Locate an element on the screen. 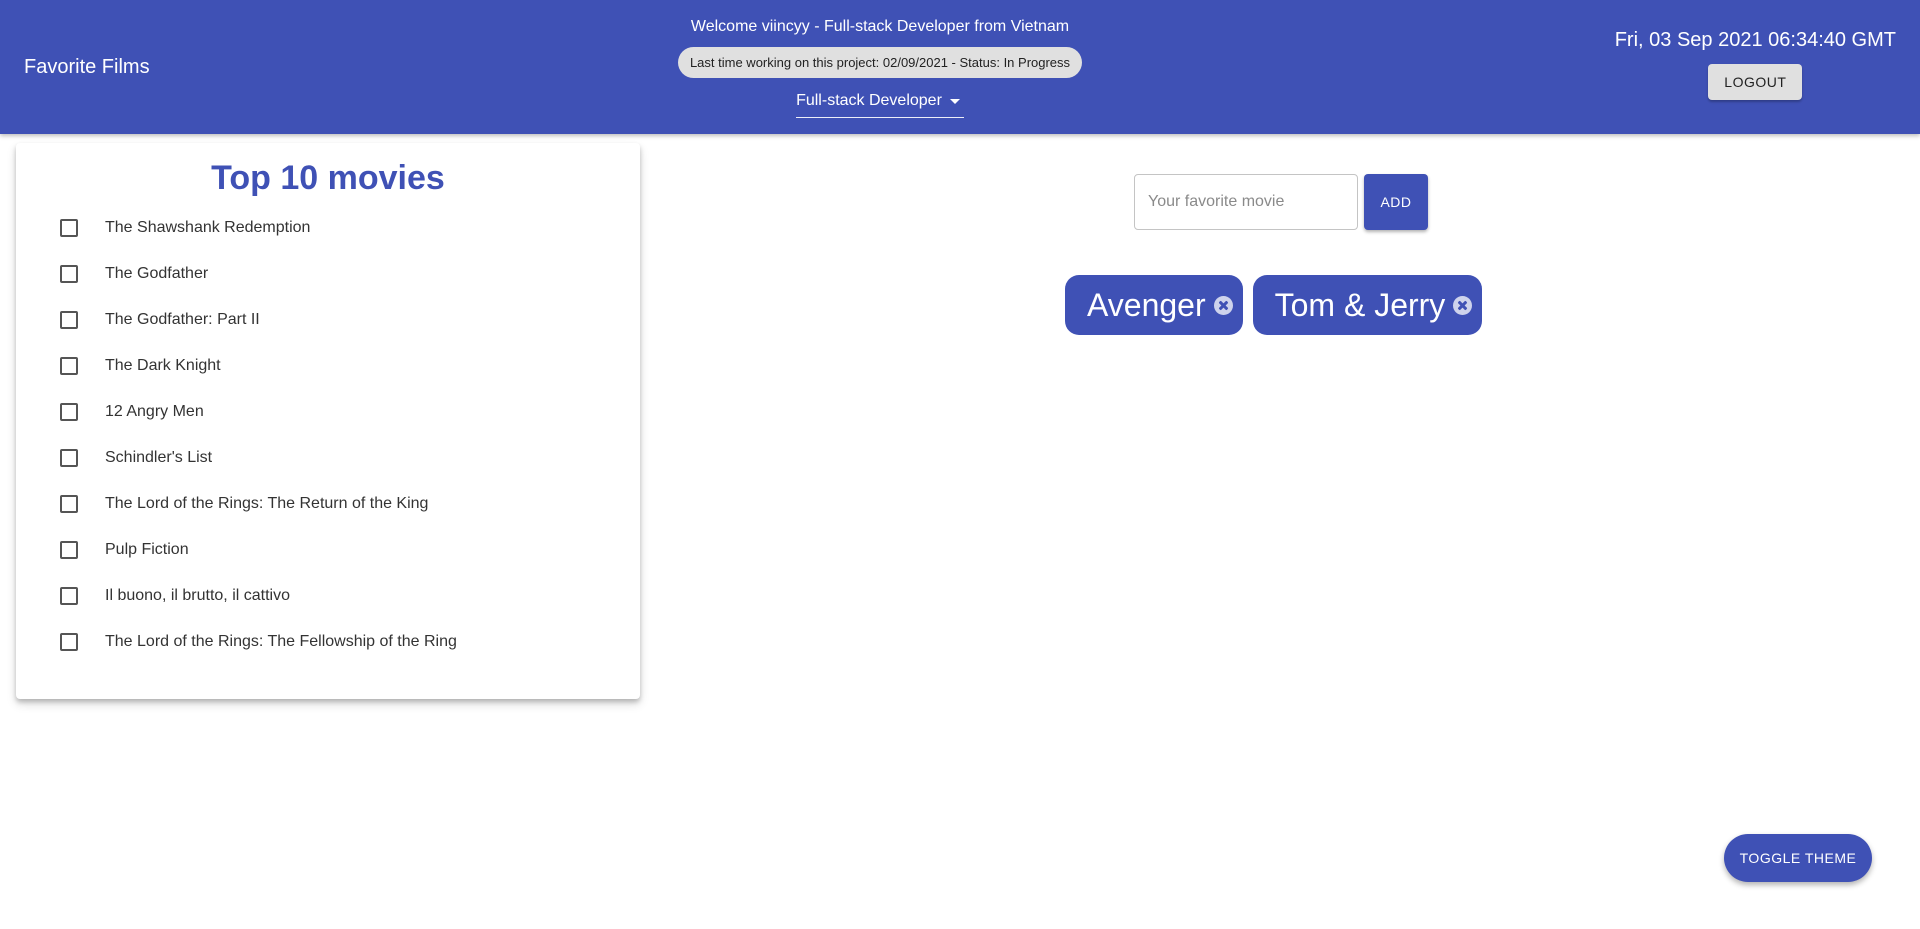  add-movie-form: ADD is located at coordinates (1281, 202).